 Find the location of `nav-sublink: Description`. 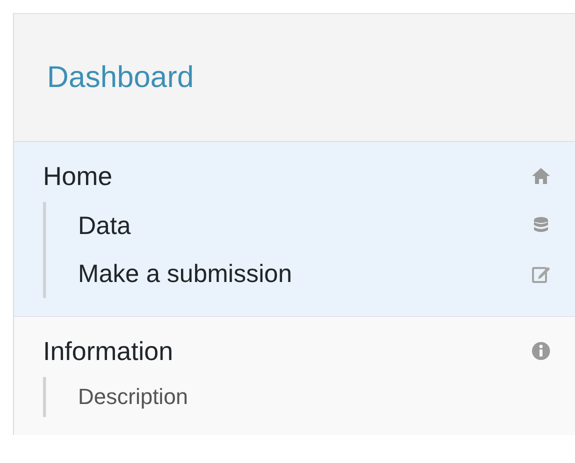

nav-sublink: Description is located at coordinates (133, 397).